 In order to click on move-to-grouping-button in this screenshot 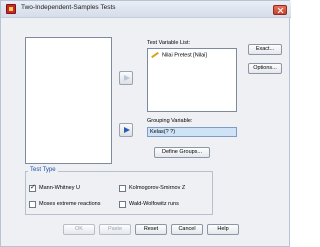, I will do `click(126, 130)`.